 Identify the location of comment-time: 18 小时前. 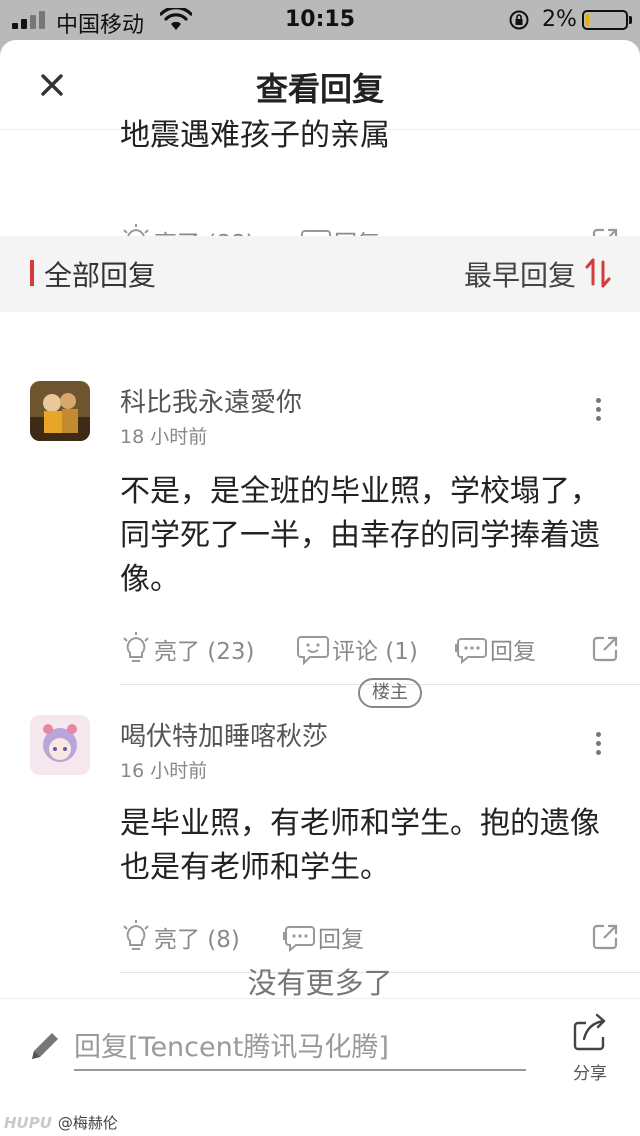
(164, 437).